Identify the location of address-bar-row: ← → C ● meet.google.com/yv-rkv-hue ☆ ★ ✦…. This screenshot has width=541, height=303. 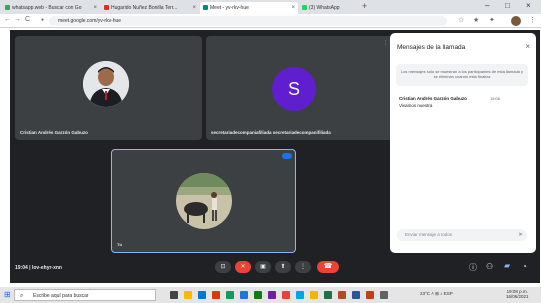
(270, 21).